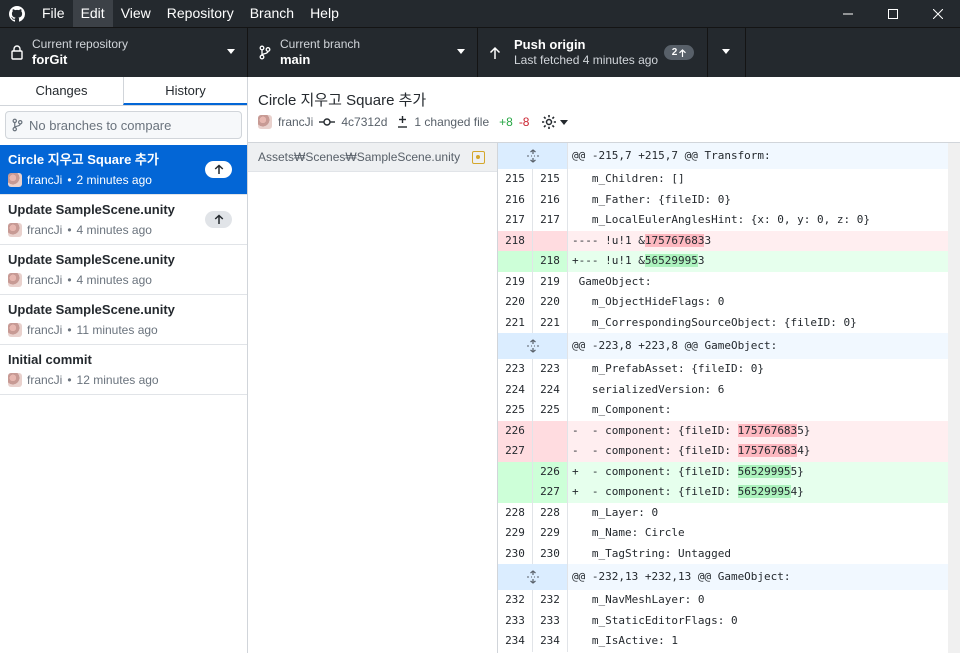  What do you see at coordinates (515, 600) in the screenshot?
I see `old-line-number: 232` at bounding box center [515, 600].